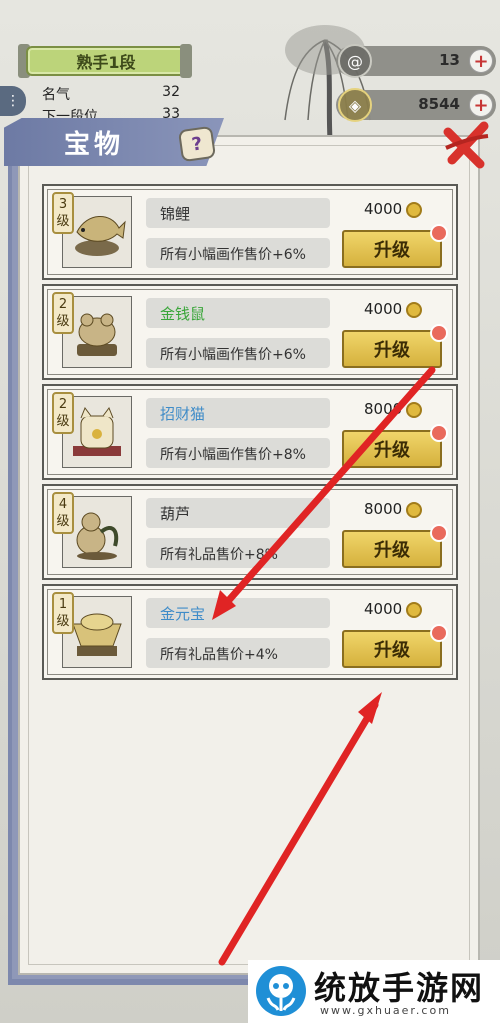 This screenshot has width=500, height=1023. Describe the element at coordinates (238, 653) in the screenshot. I see `treasure-effect: 所有礼品售价+4%` at that location.